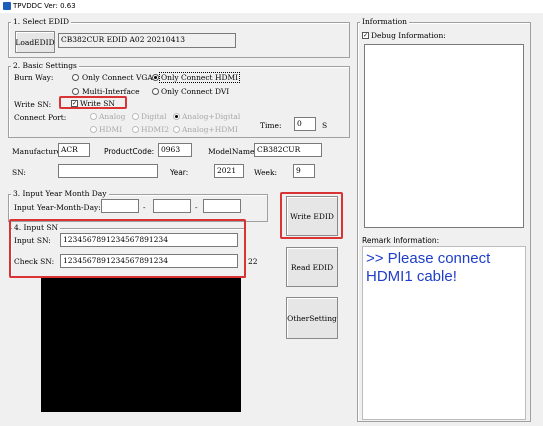 The image size is (543, 426). Describe the element at coordinates (74, 150) in the screenshot. I see `manufacture-field: ACR` at that location.